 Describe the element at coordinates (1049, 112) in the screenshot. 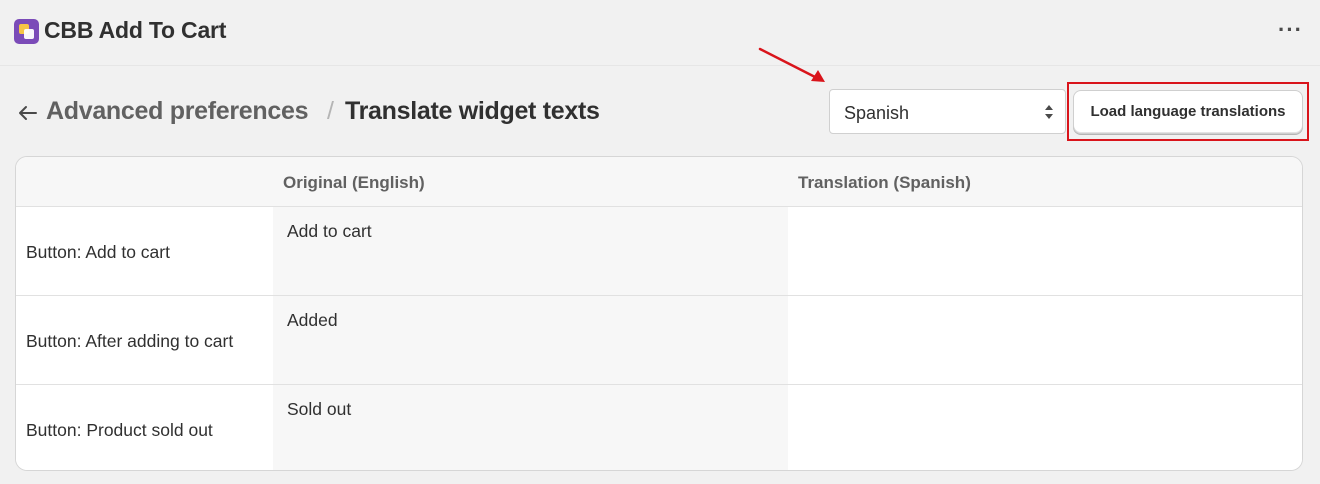

I see `select-caret-icon` at that location.